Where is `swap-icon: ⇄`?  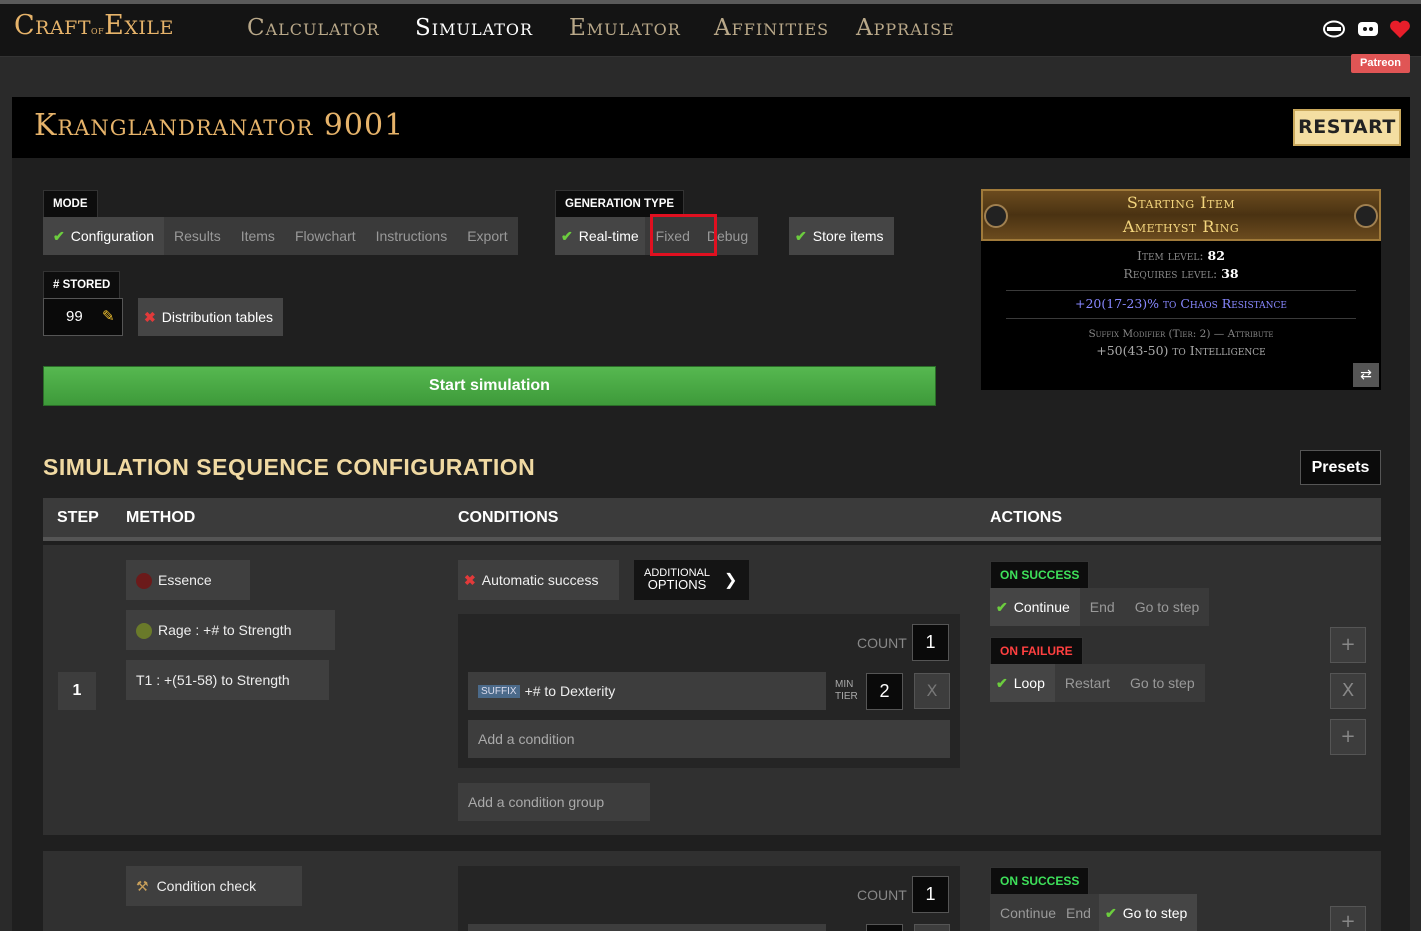 swap-icon: ⇄ is located at coordinates (1366, 375).